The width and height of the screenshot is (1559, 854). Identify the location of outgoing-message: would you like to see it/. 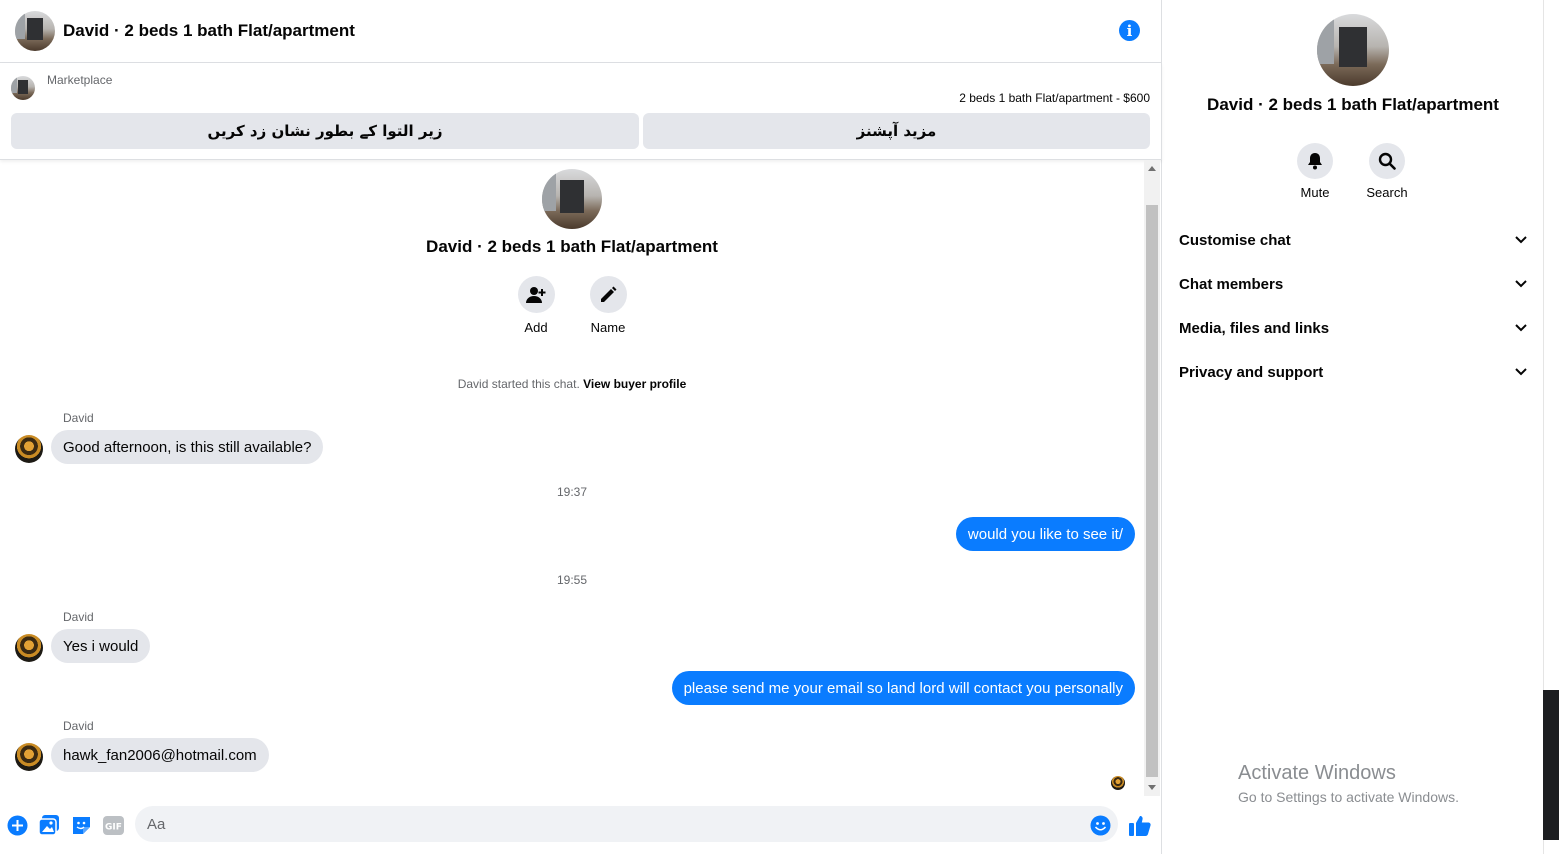
(1045, 534).